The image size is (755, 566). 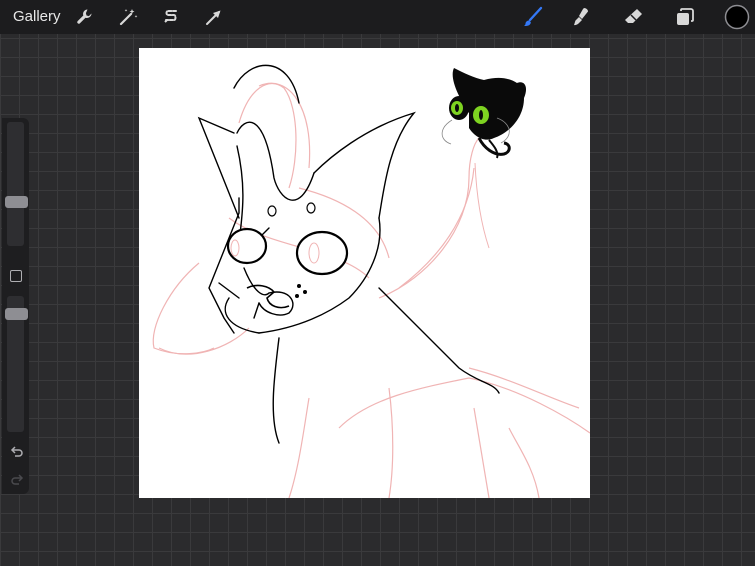 What do you see at coordinates (15, 184) in the screenshot?
I see `brush-size-slider` at bounding box center [15, 184].